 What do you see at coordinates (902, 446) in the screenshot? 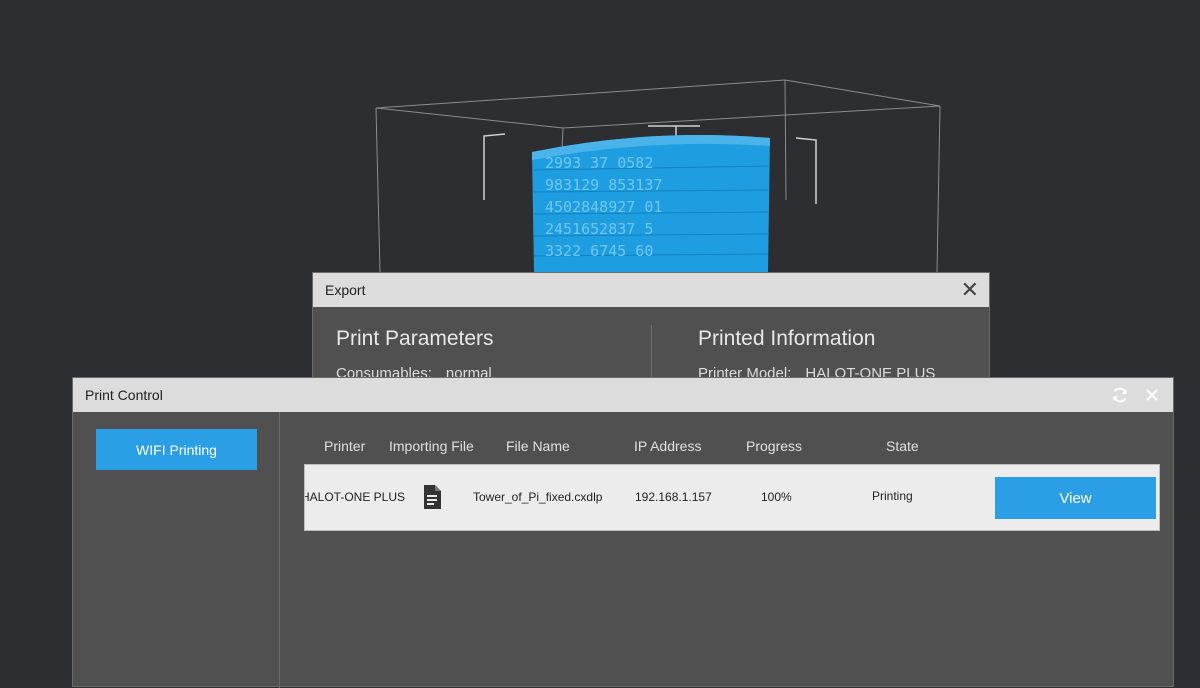
I see `column-header-state: State` at bounding box center [902, 446].